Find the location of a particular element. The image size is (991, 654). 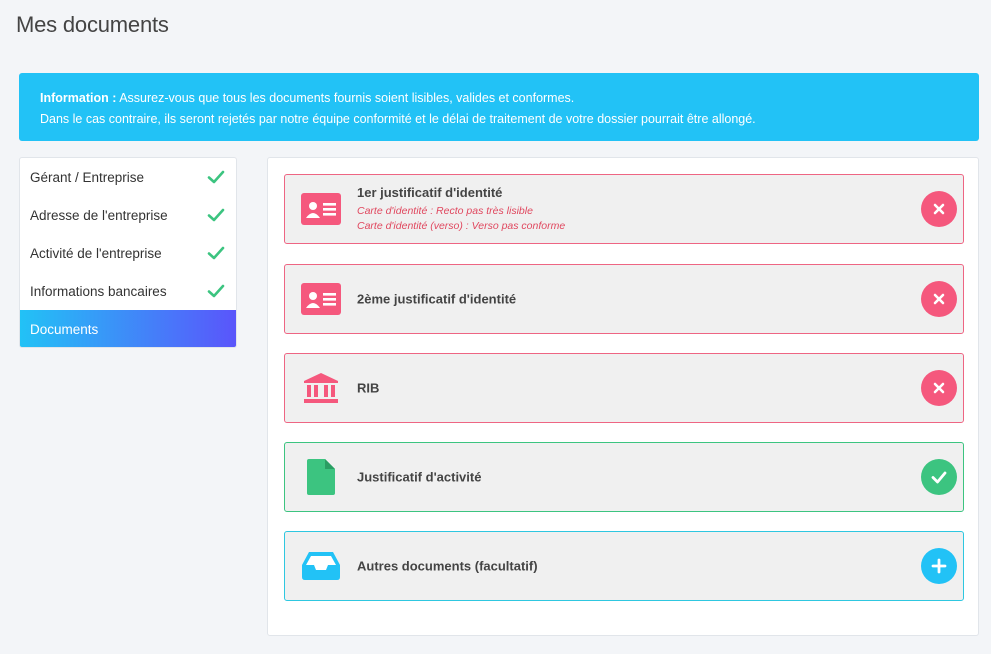

add-document-button is located at coordinates (939, 566).